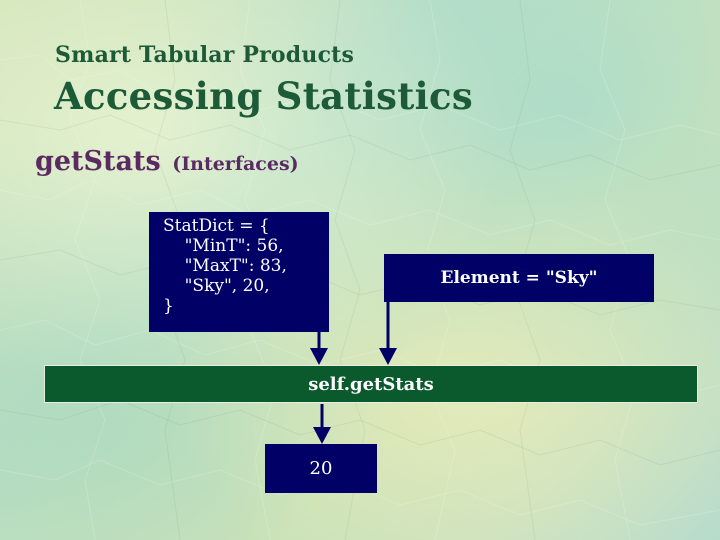 The image size is (720, 540). I want to click on arrow-element-to-method, so click(388, 333).